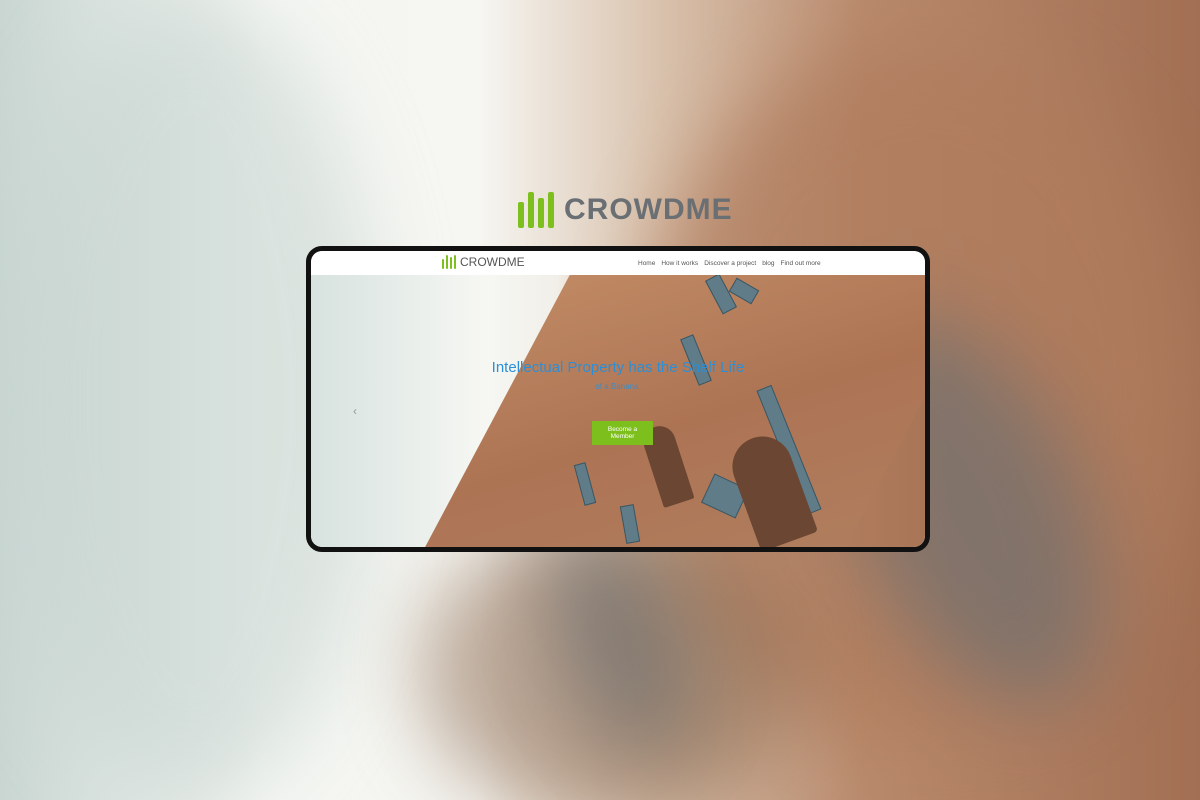 The image size is (1200, 800). I want to click on site-logo: CROWDME, so click(483, 262).